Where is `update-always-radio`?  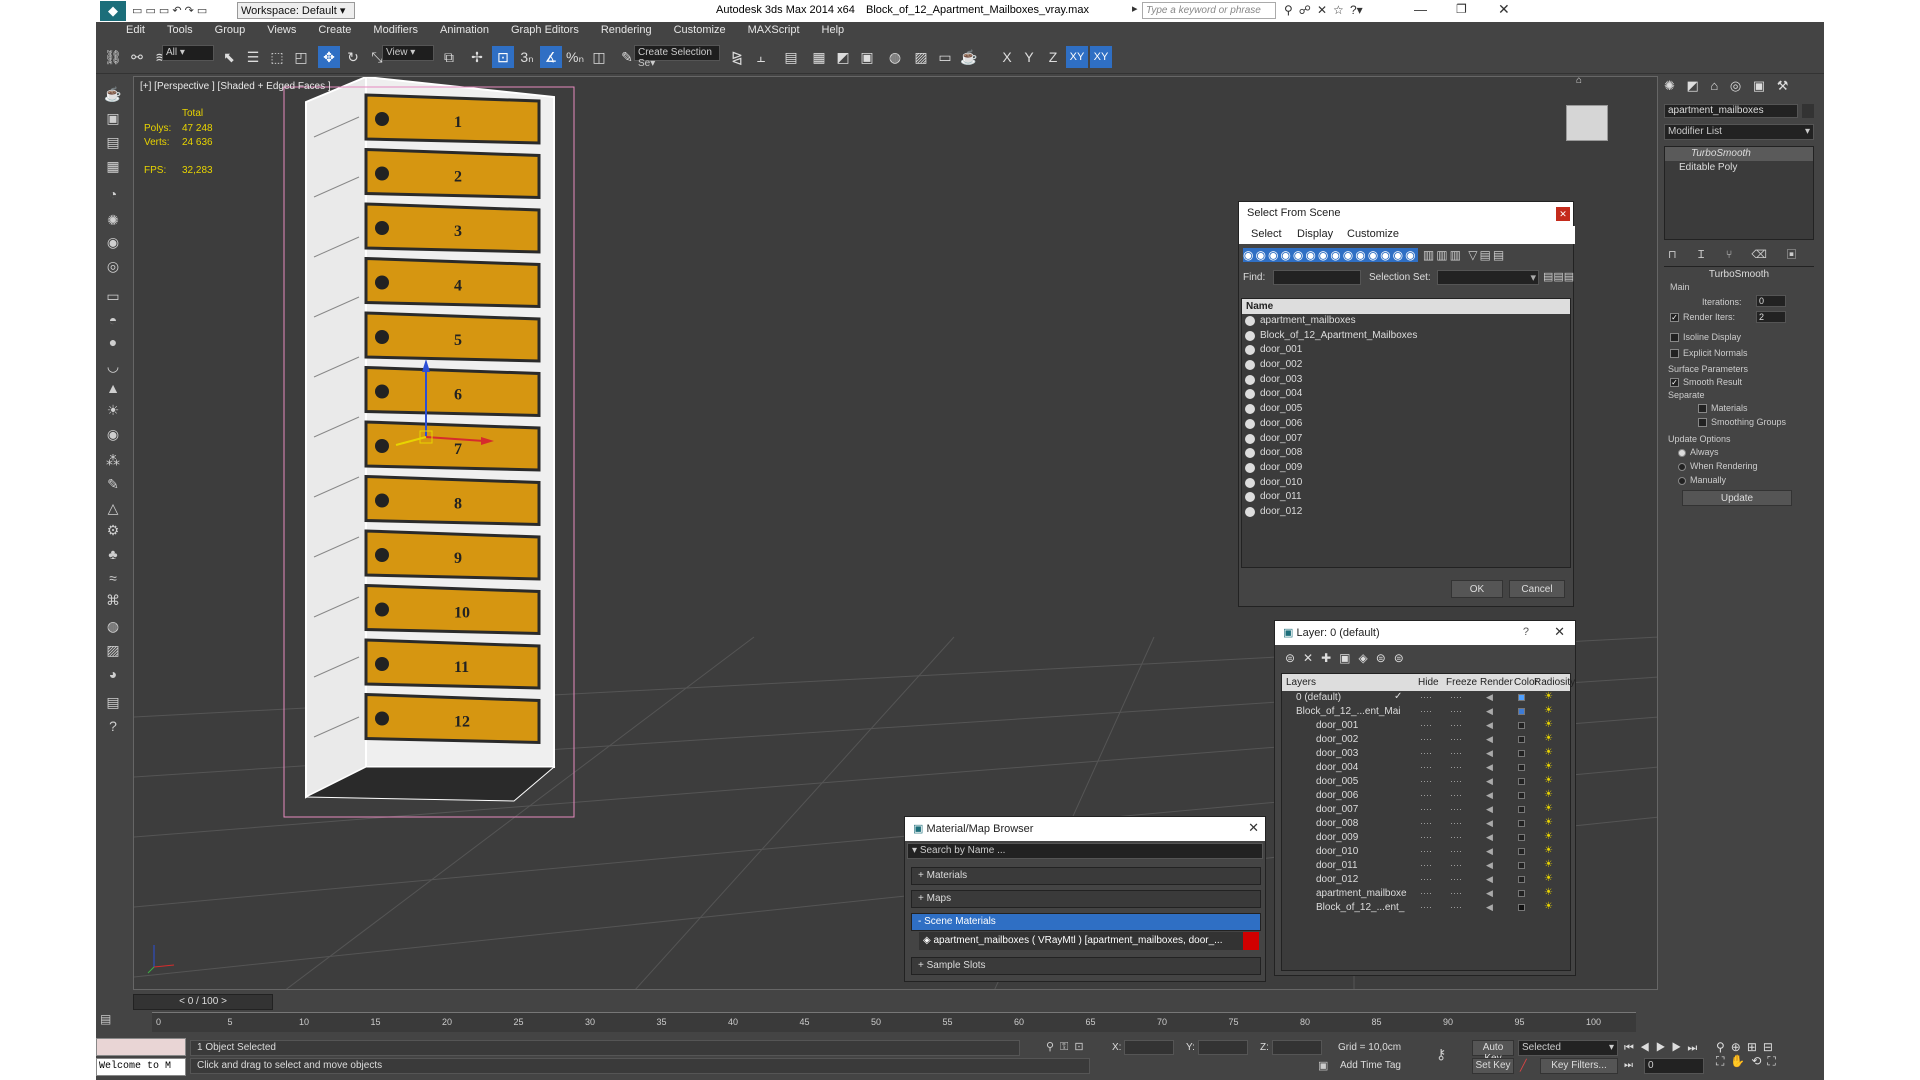
update-always-radio is located at coordinates (1682, 452).